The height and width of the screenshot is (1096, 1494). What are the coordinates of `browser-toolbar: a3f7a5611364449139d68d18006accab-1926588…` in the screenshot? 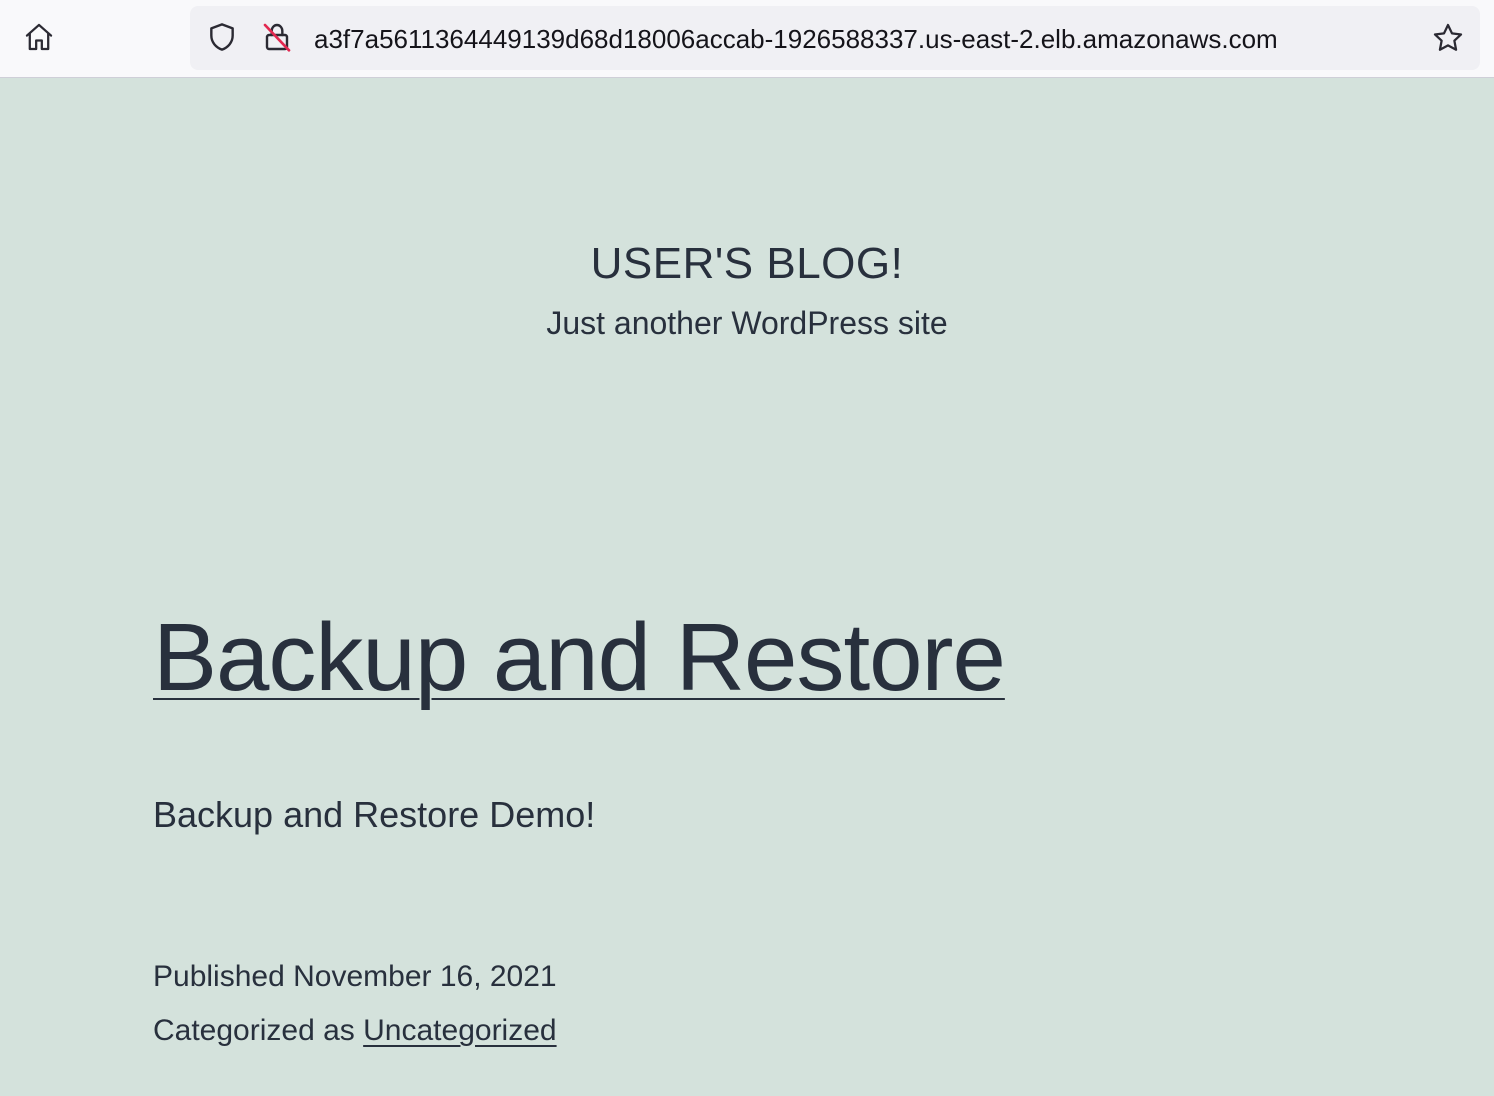 It's located at (747, 39).